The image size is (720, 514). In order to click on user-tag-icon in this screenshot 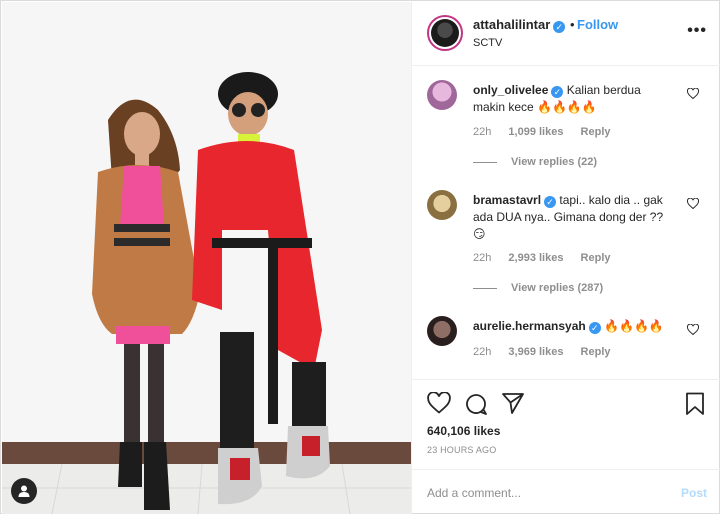, I will do `click(24, 491)`.